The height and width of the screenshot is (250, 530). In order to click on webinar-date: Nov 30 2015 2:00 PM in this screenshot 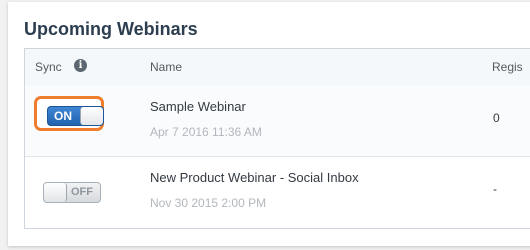, I will do `click(208, 203)`.